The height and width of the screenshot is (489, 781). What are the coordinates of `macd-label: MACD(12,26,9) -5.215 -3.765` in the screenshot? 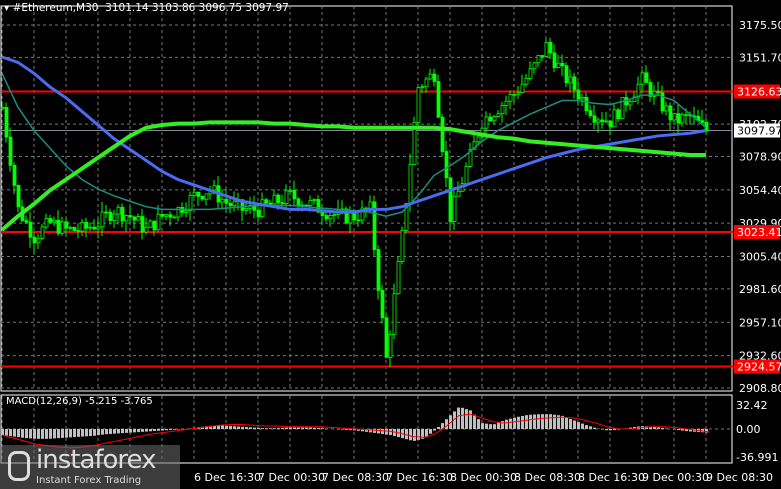 It's located at (79, 401).